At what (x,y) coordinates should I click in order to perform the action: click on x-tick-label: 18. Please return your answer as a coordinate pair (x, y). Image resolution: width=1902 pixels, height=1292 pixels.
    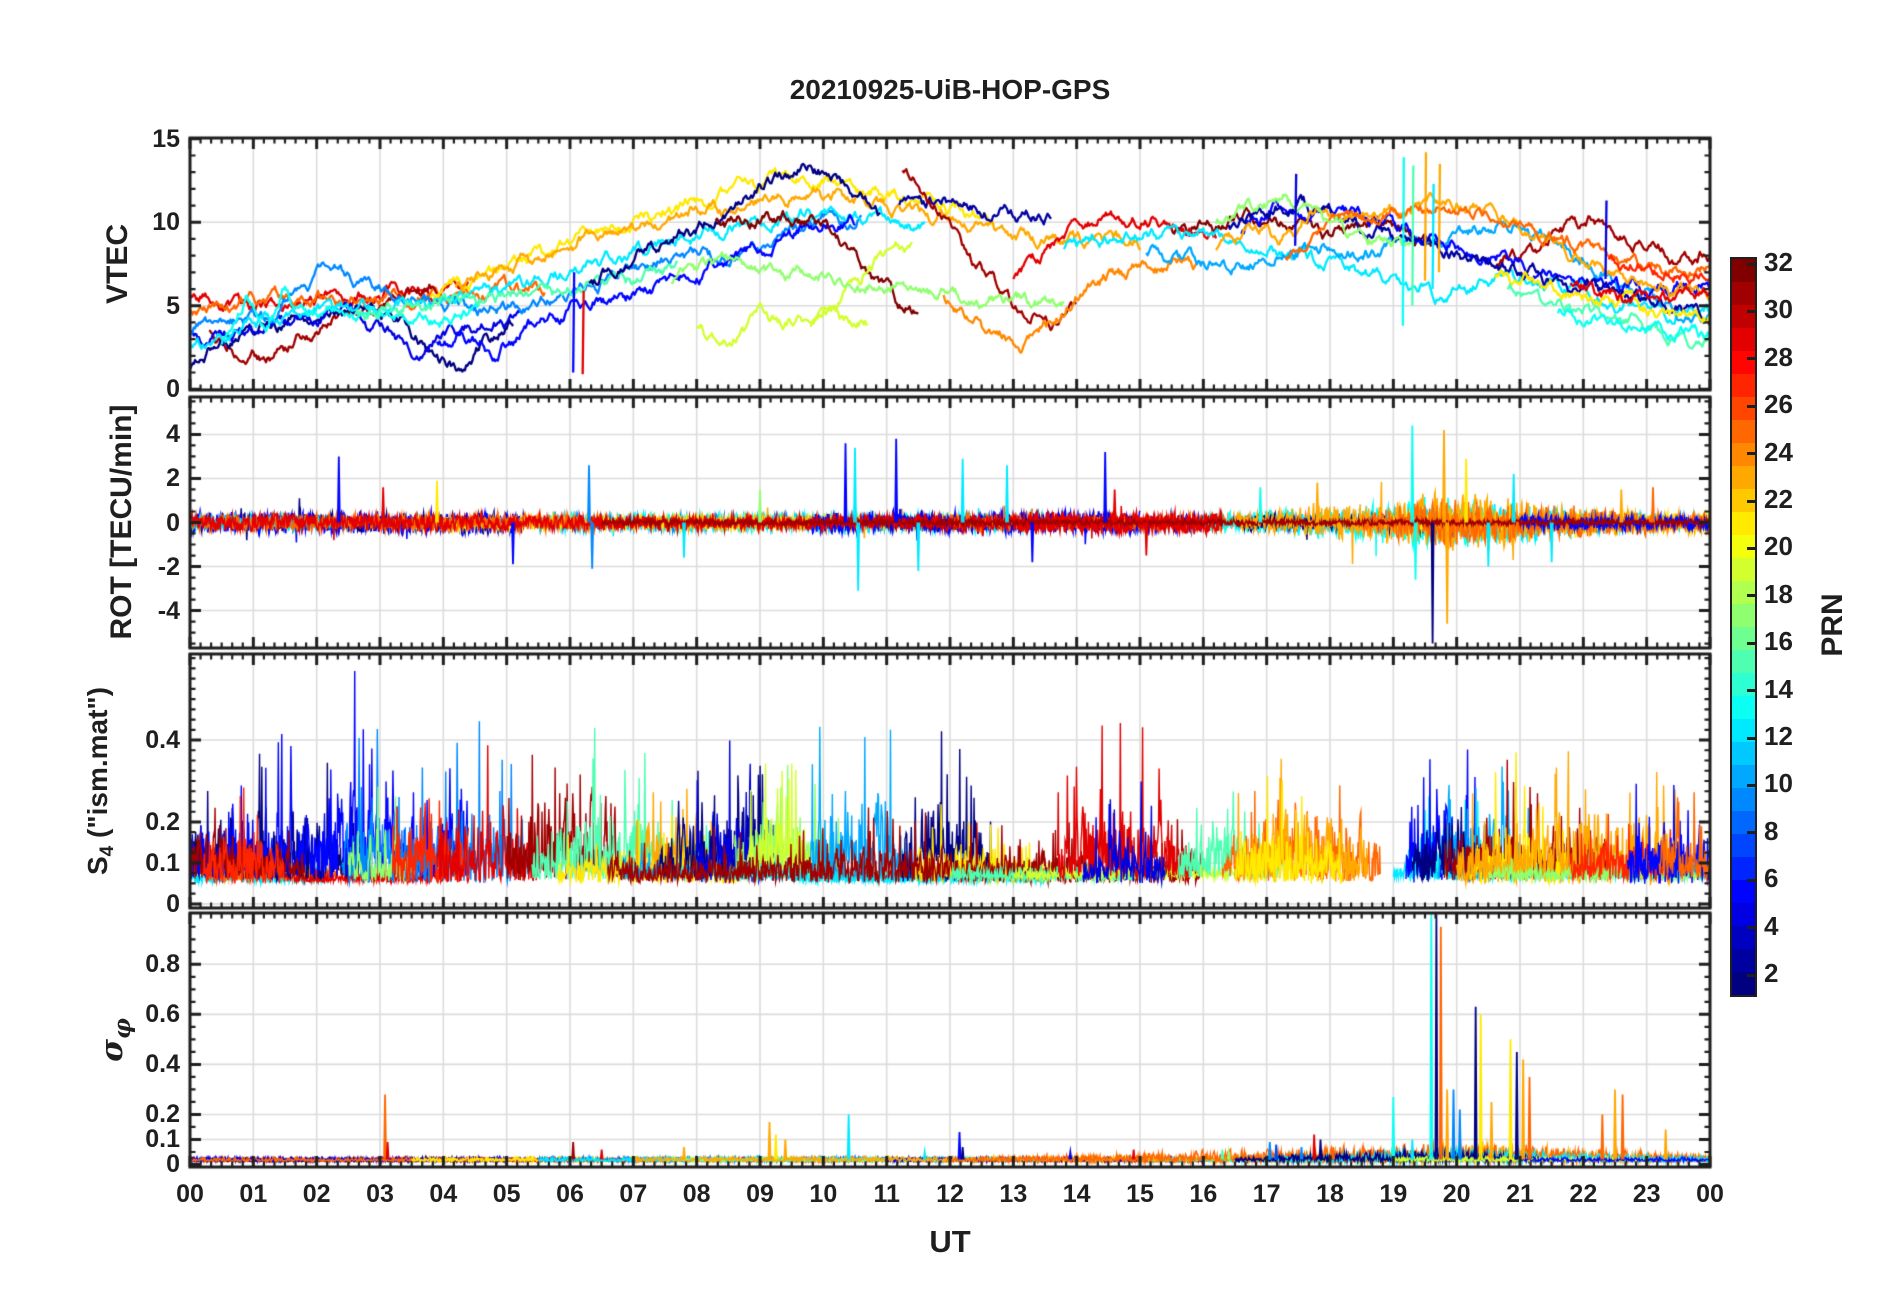
    Looking at the image, I should click on (1330, 1194).